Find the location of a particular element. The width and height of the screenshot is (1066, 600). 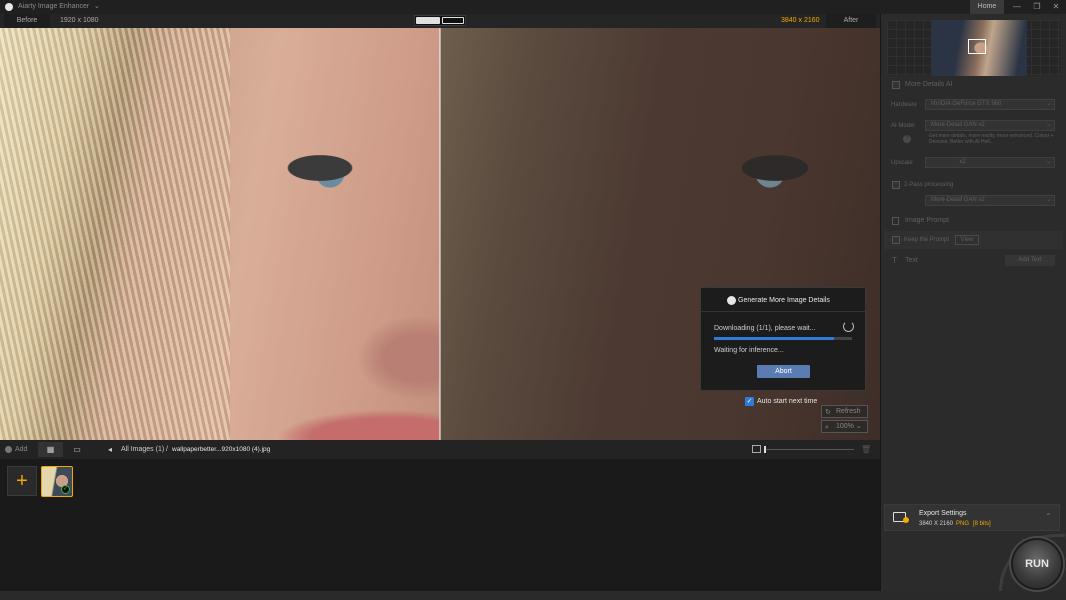

dialog-header: Generate More Image Details is located at coordinates (783, 300).